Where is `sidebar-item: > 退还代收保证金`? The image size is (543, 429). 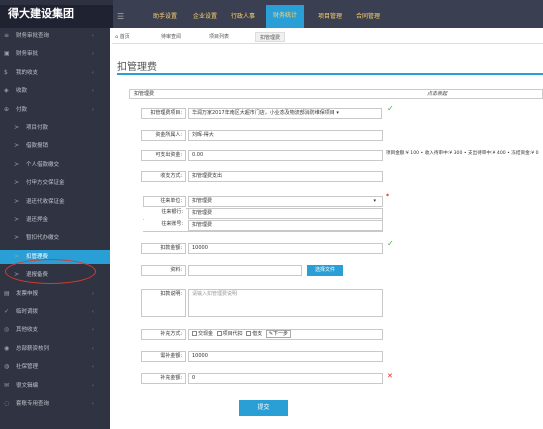 sidebar-item: > 退还代收保证金 is located at coordinates (55, 202).